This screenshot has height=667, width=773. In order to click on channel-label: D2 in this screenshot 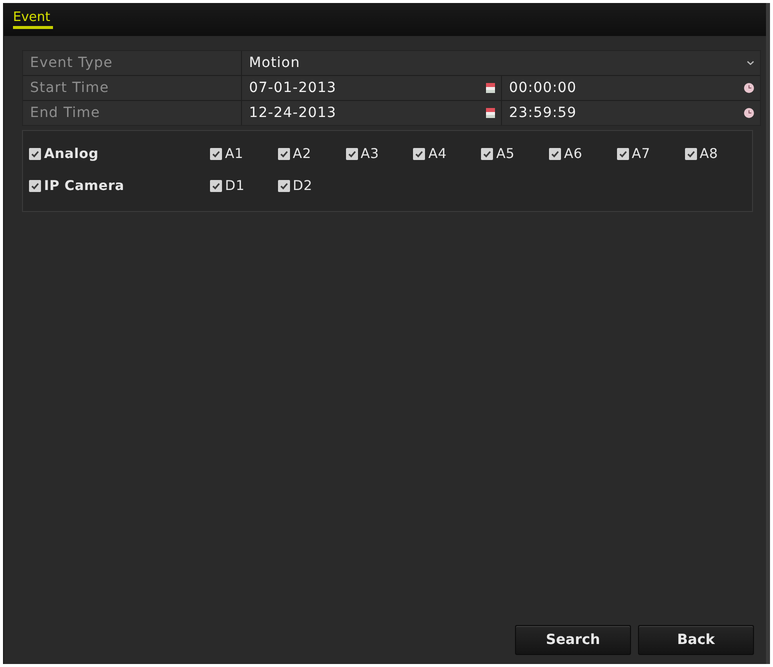, I will do `click(302, 186)`.